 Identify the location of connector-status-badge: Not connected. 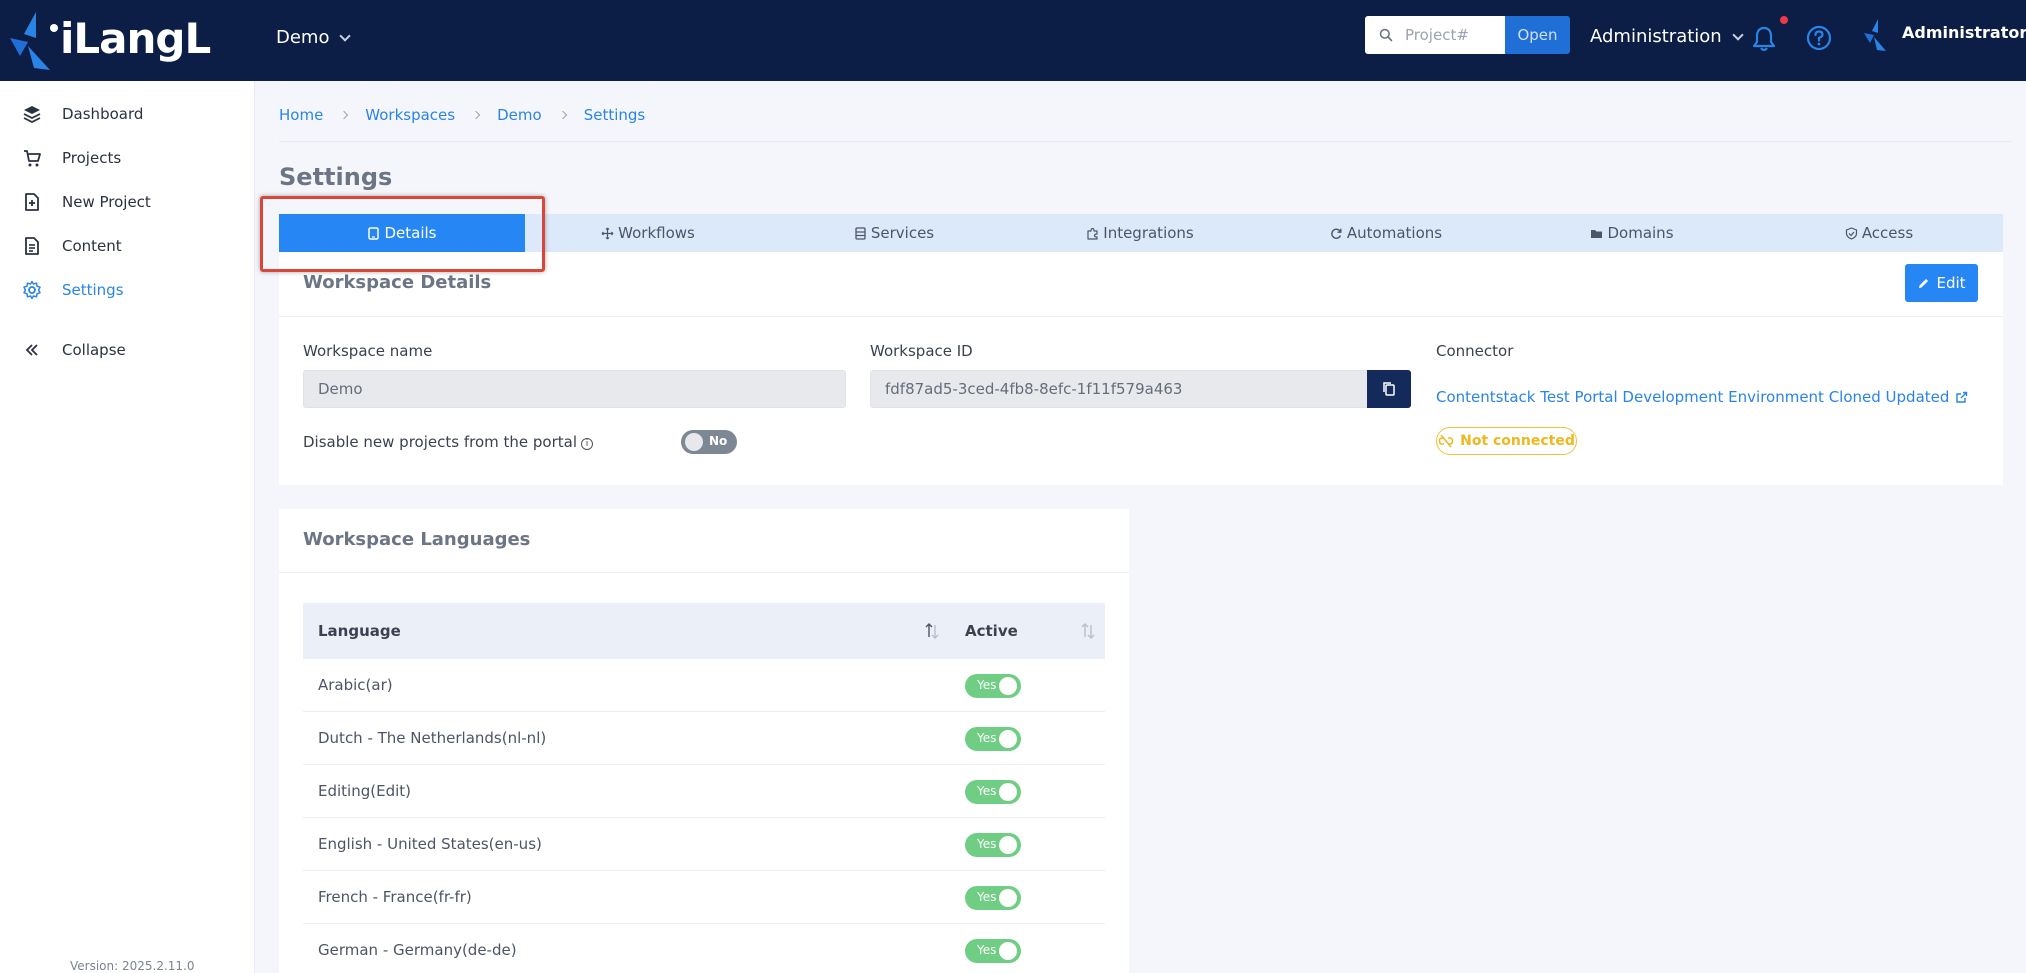
(1506, 441).